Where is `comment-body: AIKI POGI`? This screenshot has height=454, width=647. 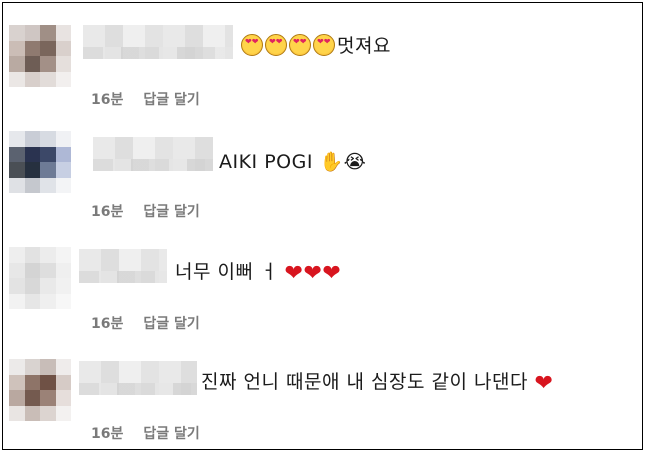
comment-body: AIKI POGI is located at coordinates (266, 162).